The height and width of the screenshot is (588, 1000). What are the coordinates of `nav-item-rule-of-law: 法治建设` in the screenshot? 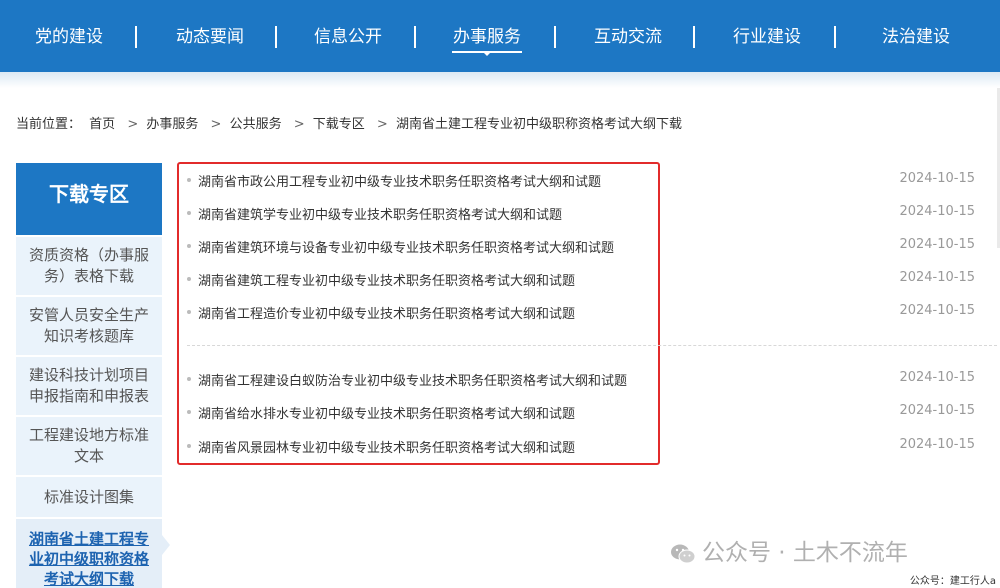 It's located at (916, 37).